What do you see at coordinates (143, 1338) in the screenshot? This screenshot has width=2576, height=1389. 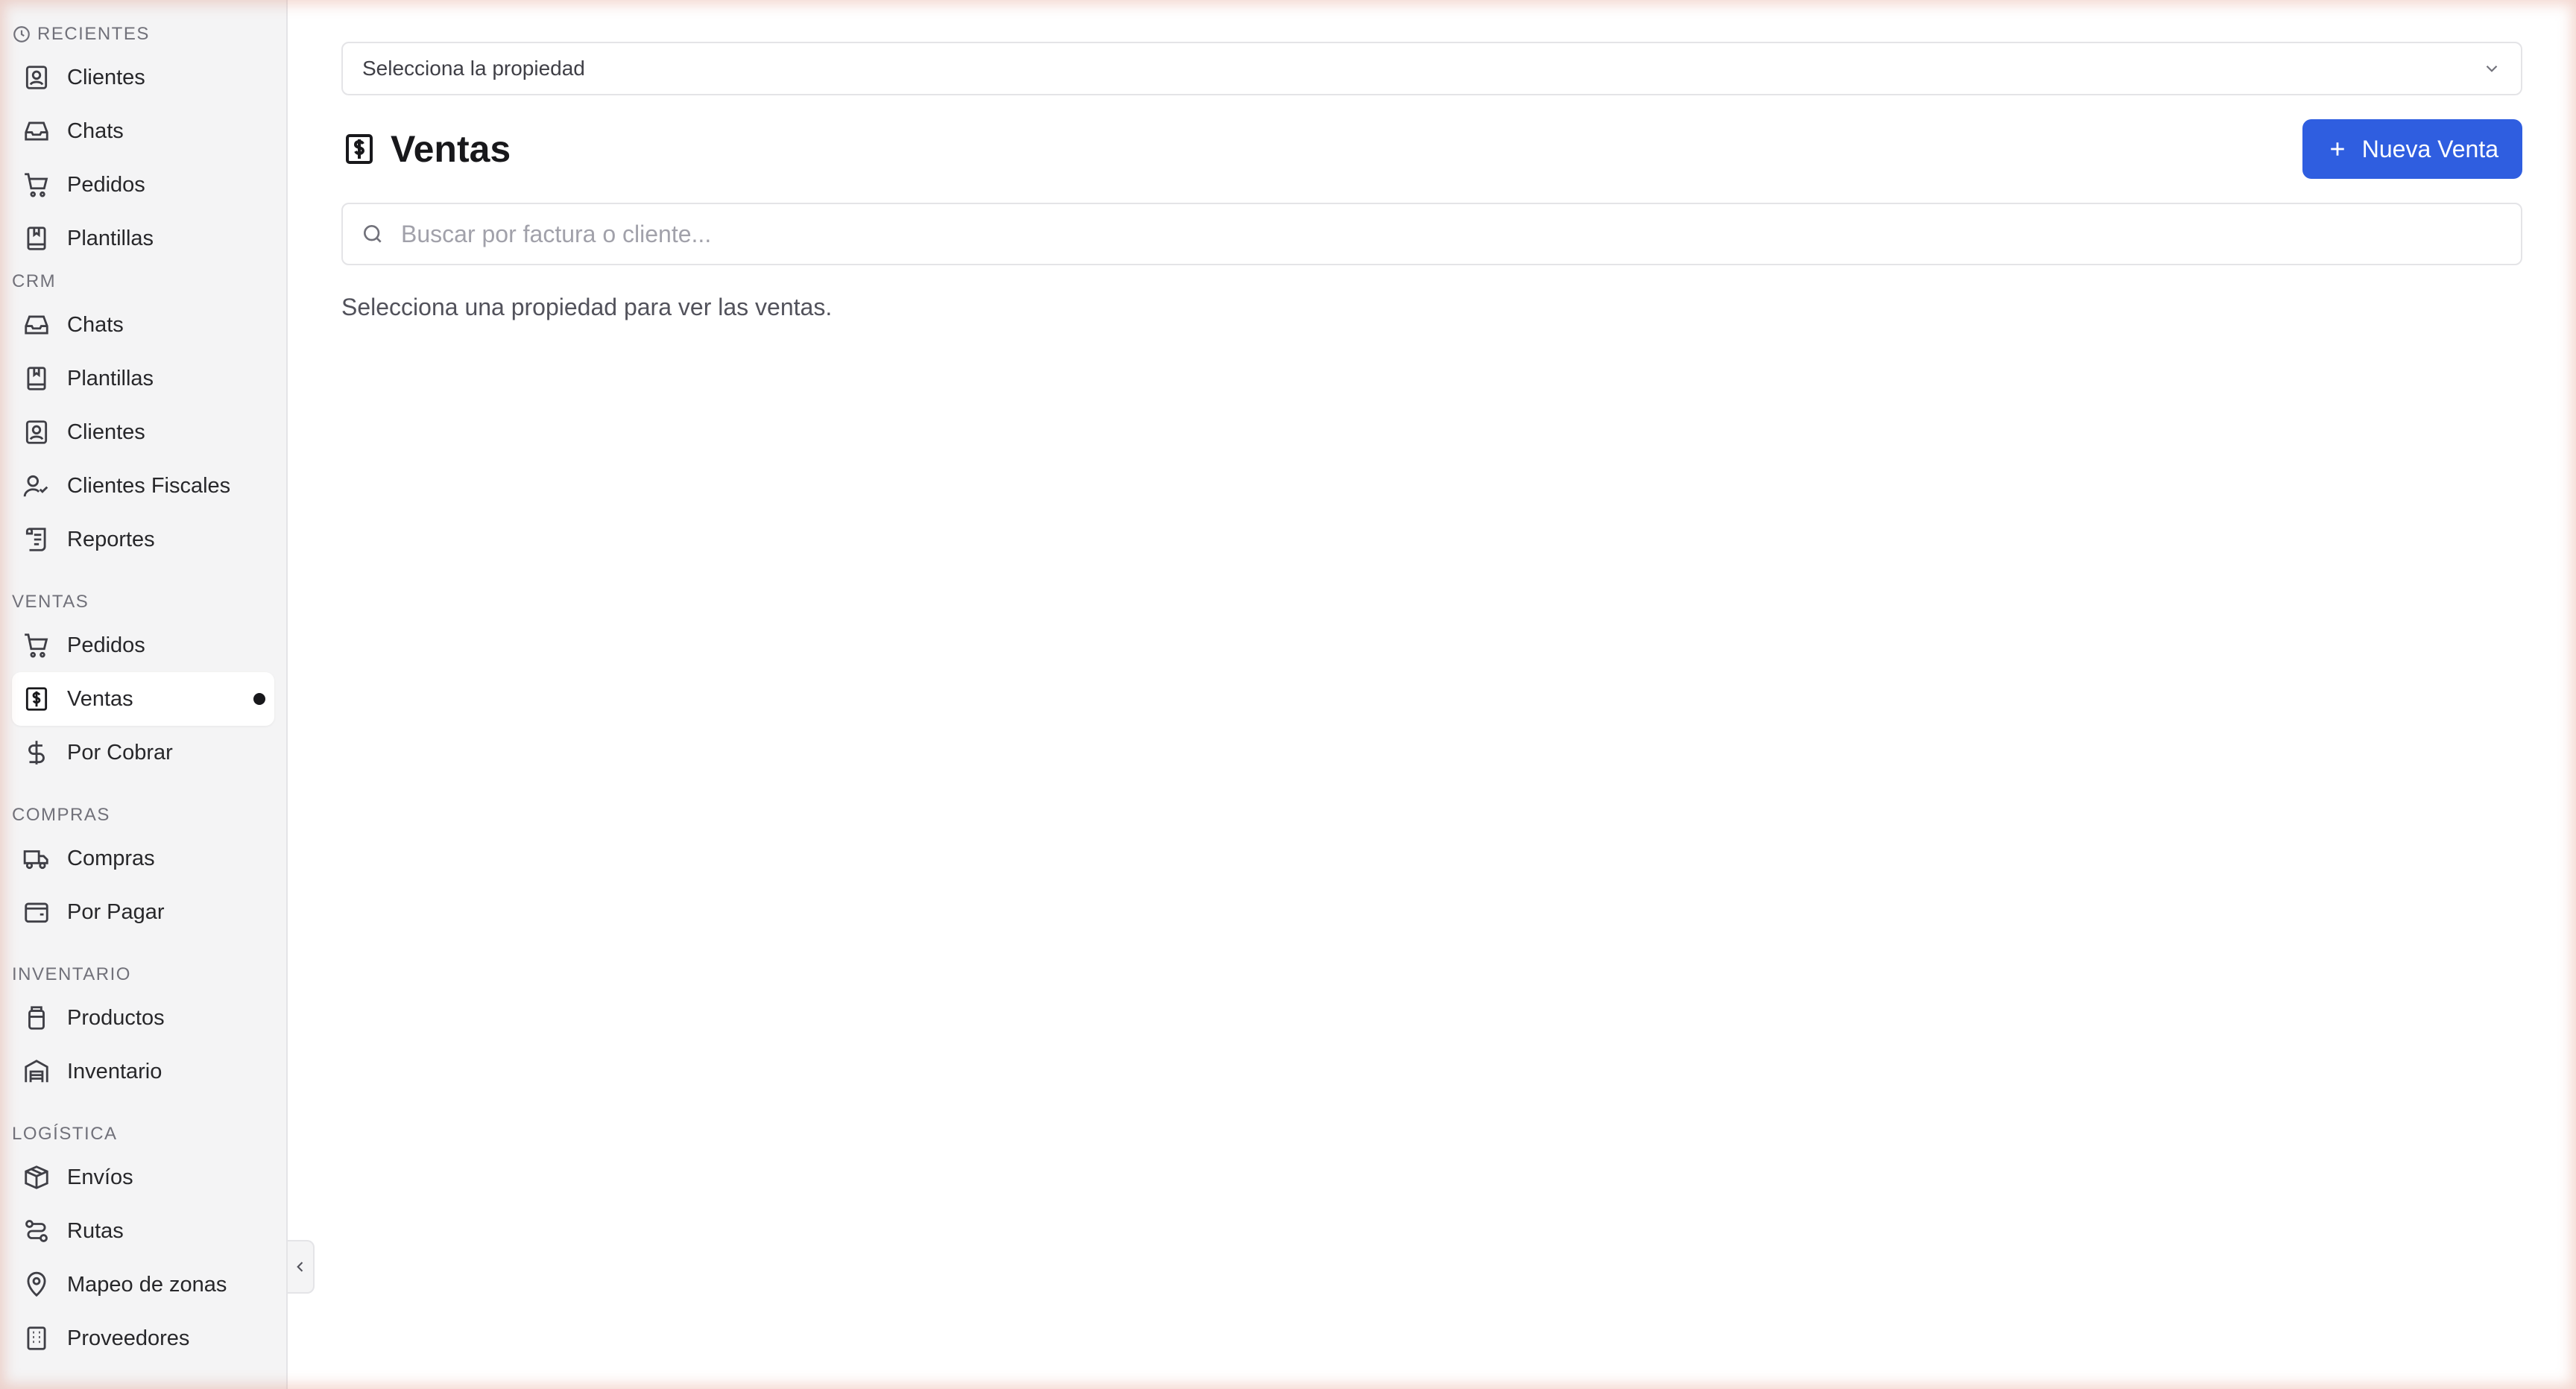 I see `sidebar-item-proveedores: Proveedores` at bounding box center [143, 1338].